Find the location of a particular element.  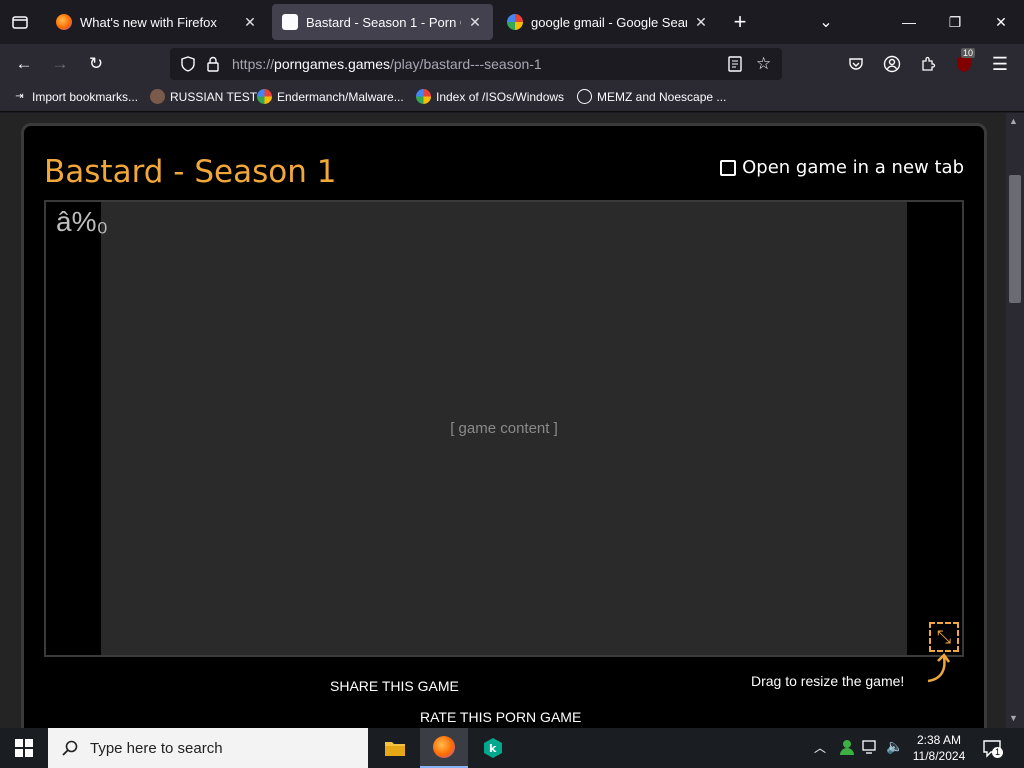

share-game-button: SHARE THIS GAME is located at coordinates (394, 686).